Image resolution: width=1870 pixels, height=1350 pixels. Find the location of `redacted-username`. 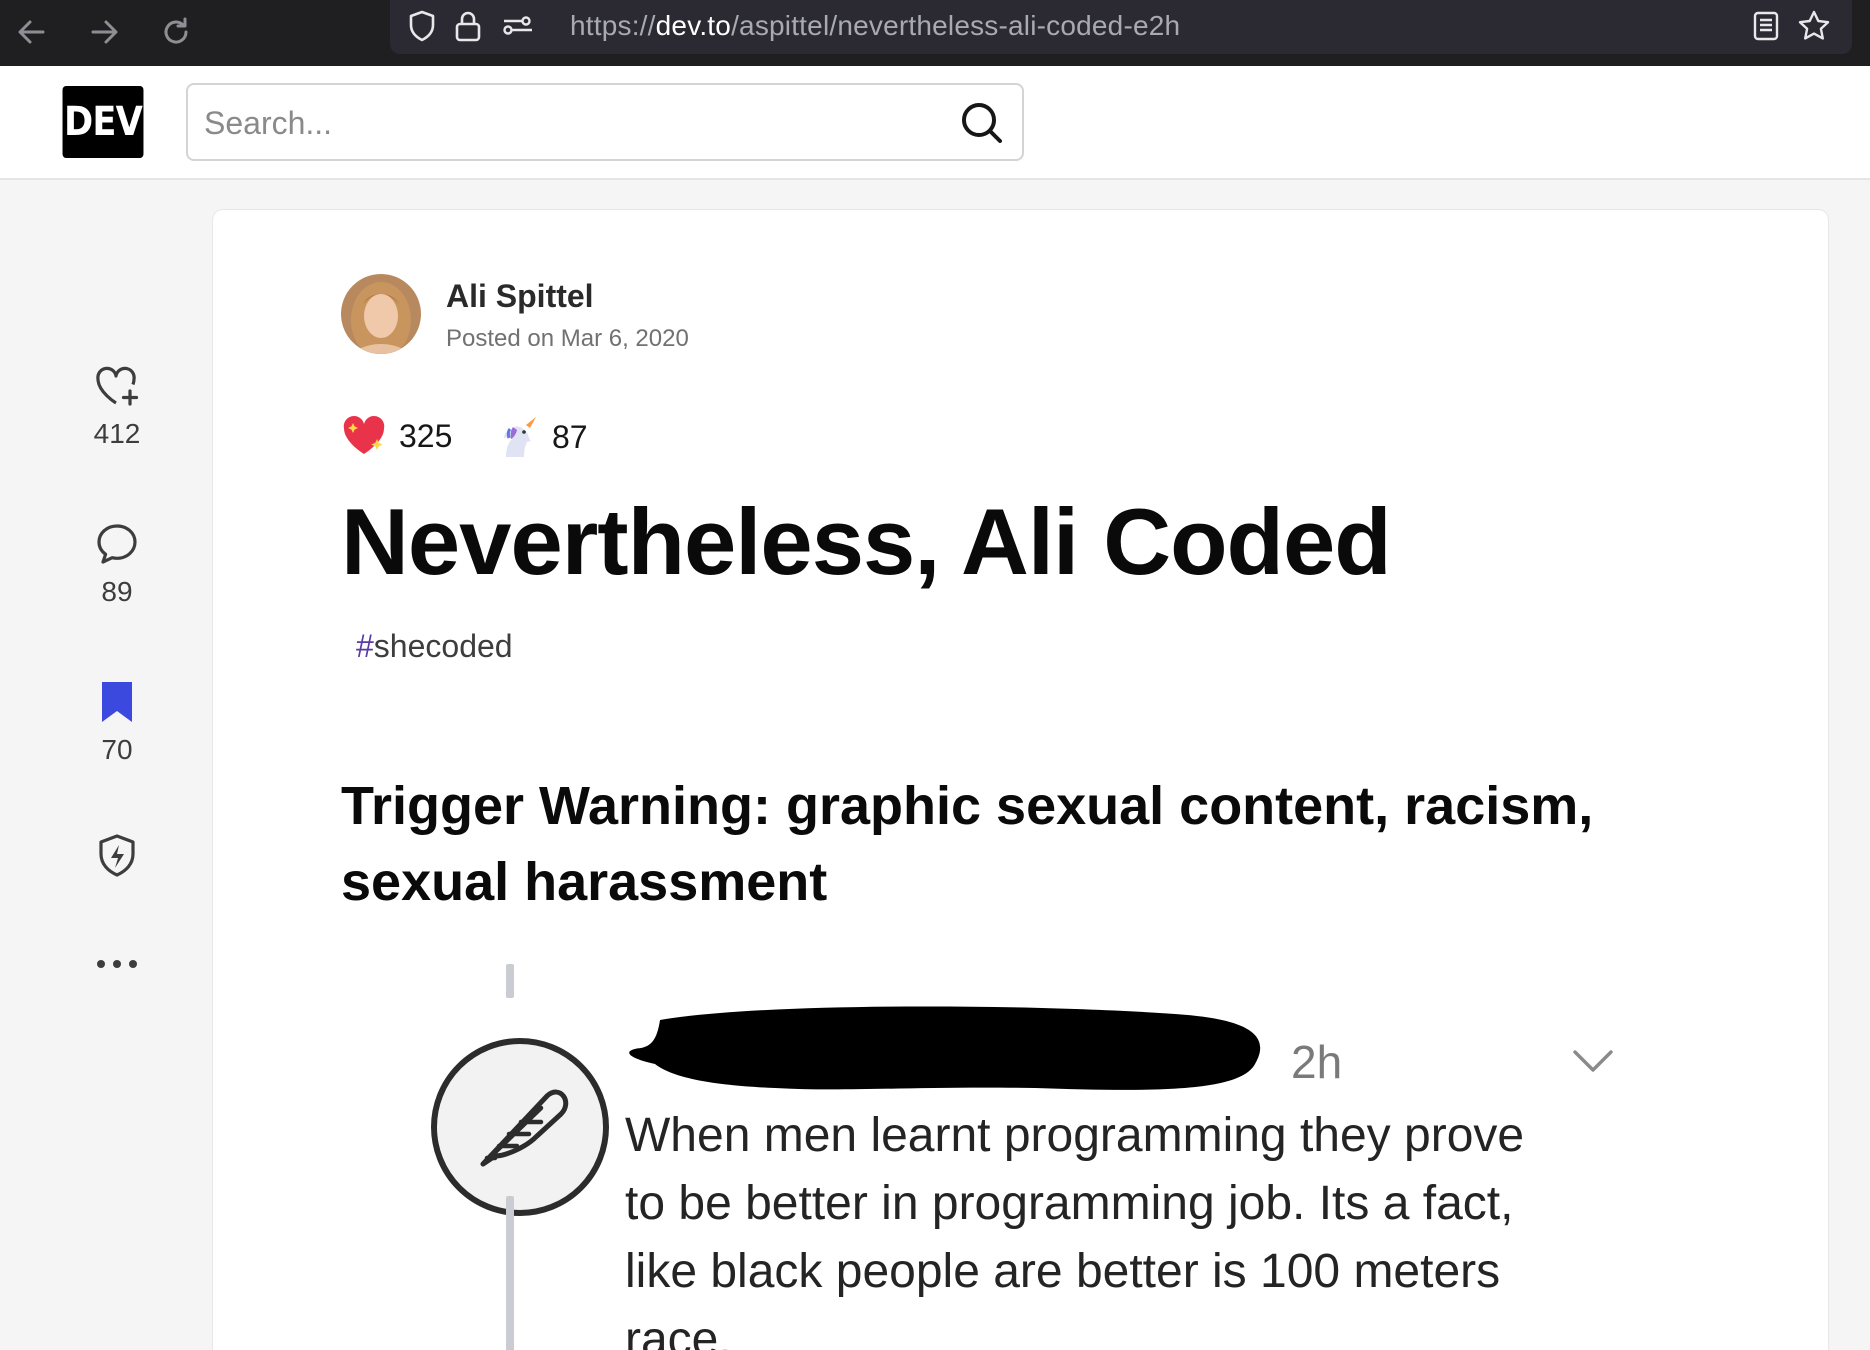

redacted-username is located at coordinates (945, 1048).